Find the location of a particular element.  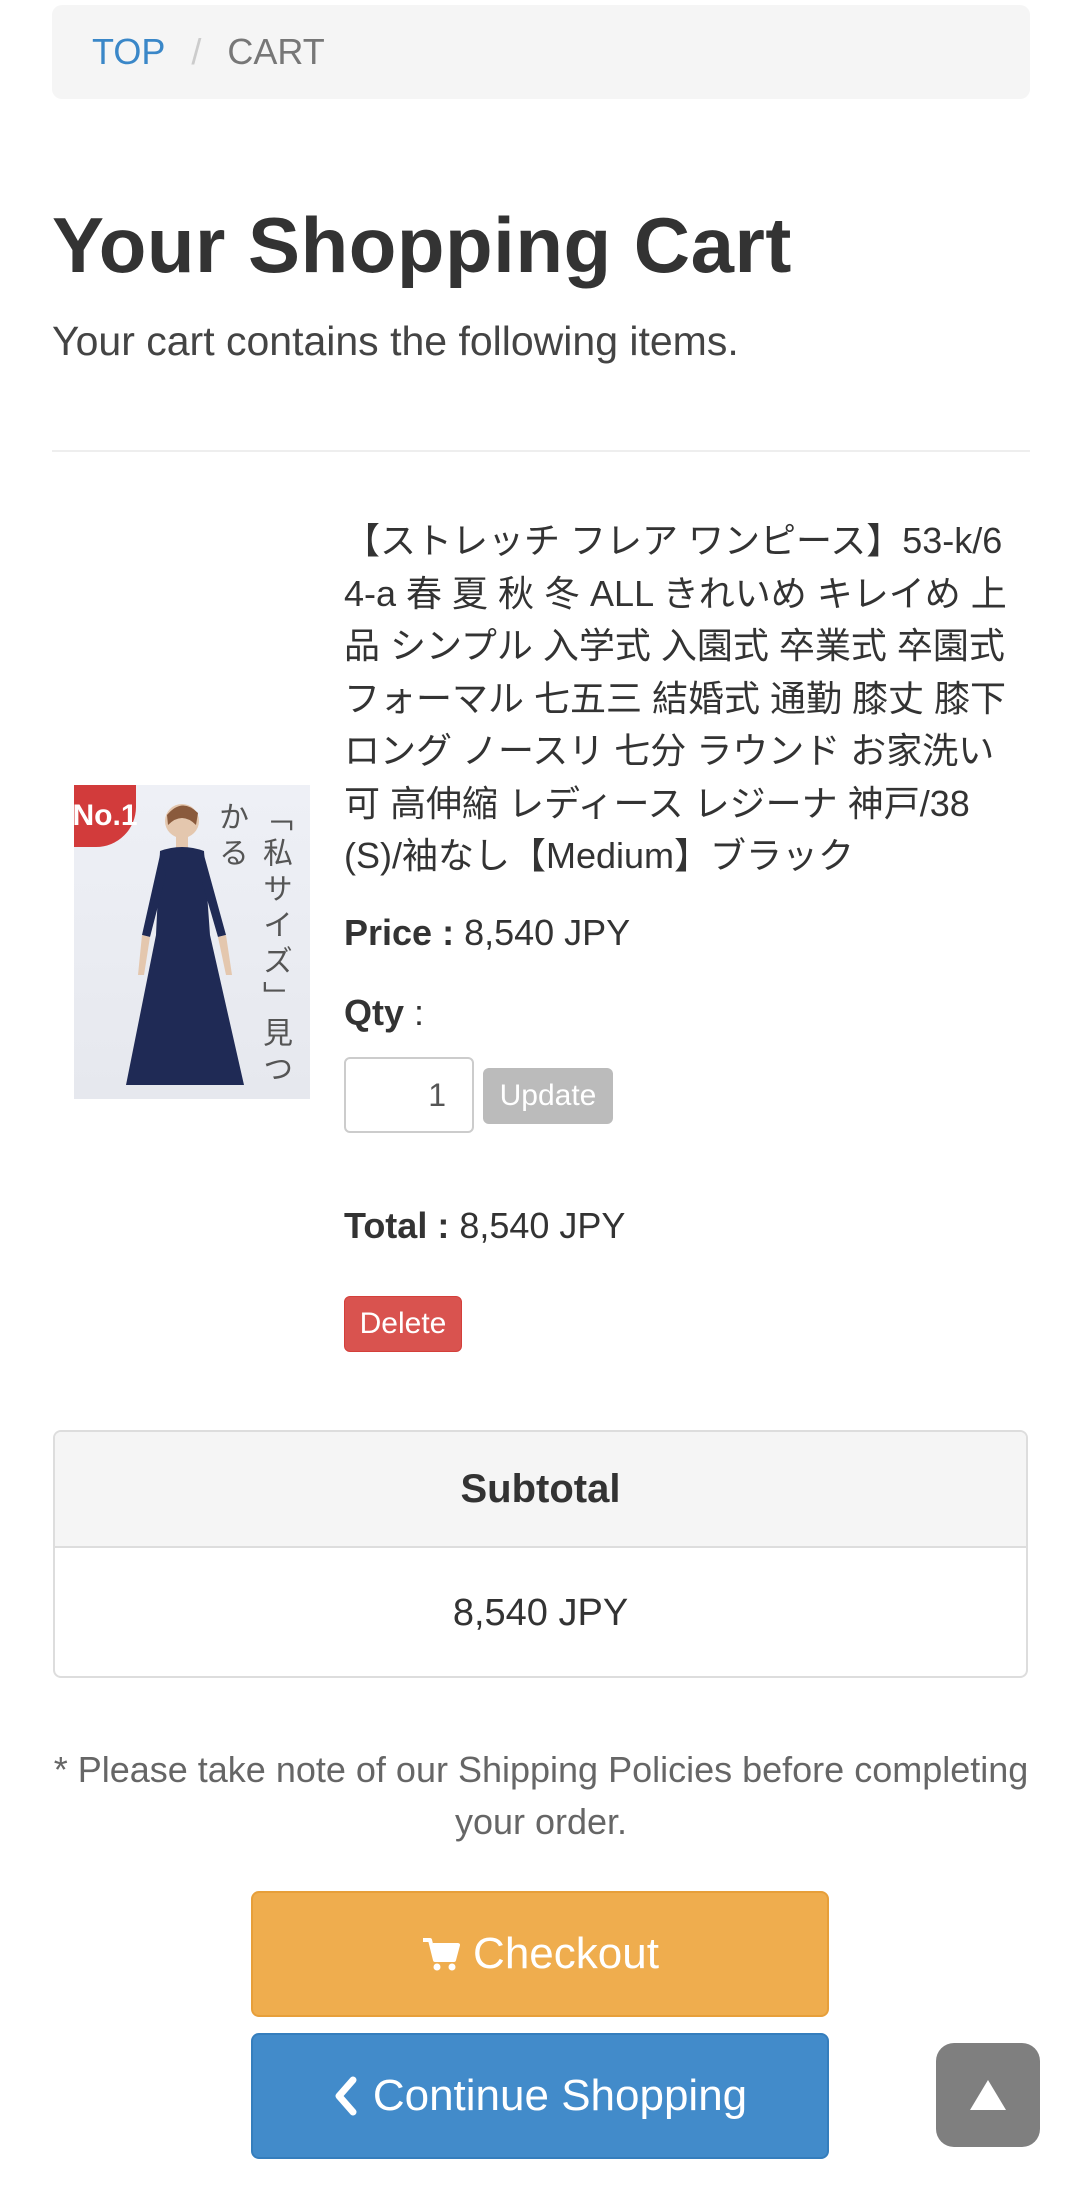

arrow-up-icon is located at coordinates (988, 2095).